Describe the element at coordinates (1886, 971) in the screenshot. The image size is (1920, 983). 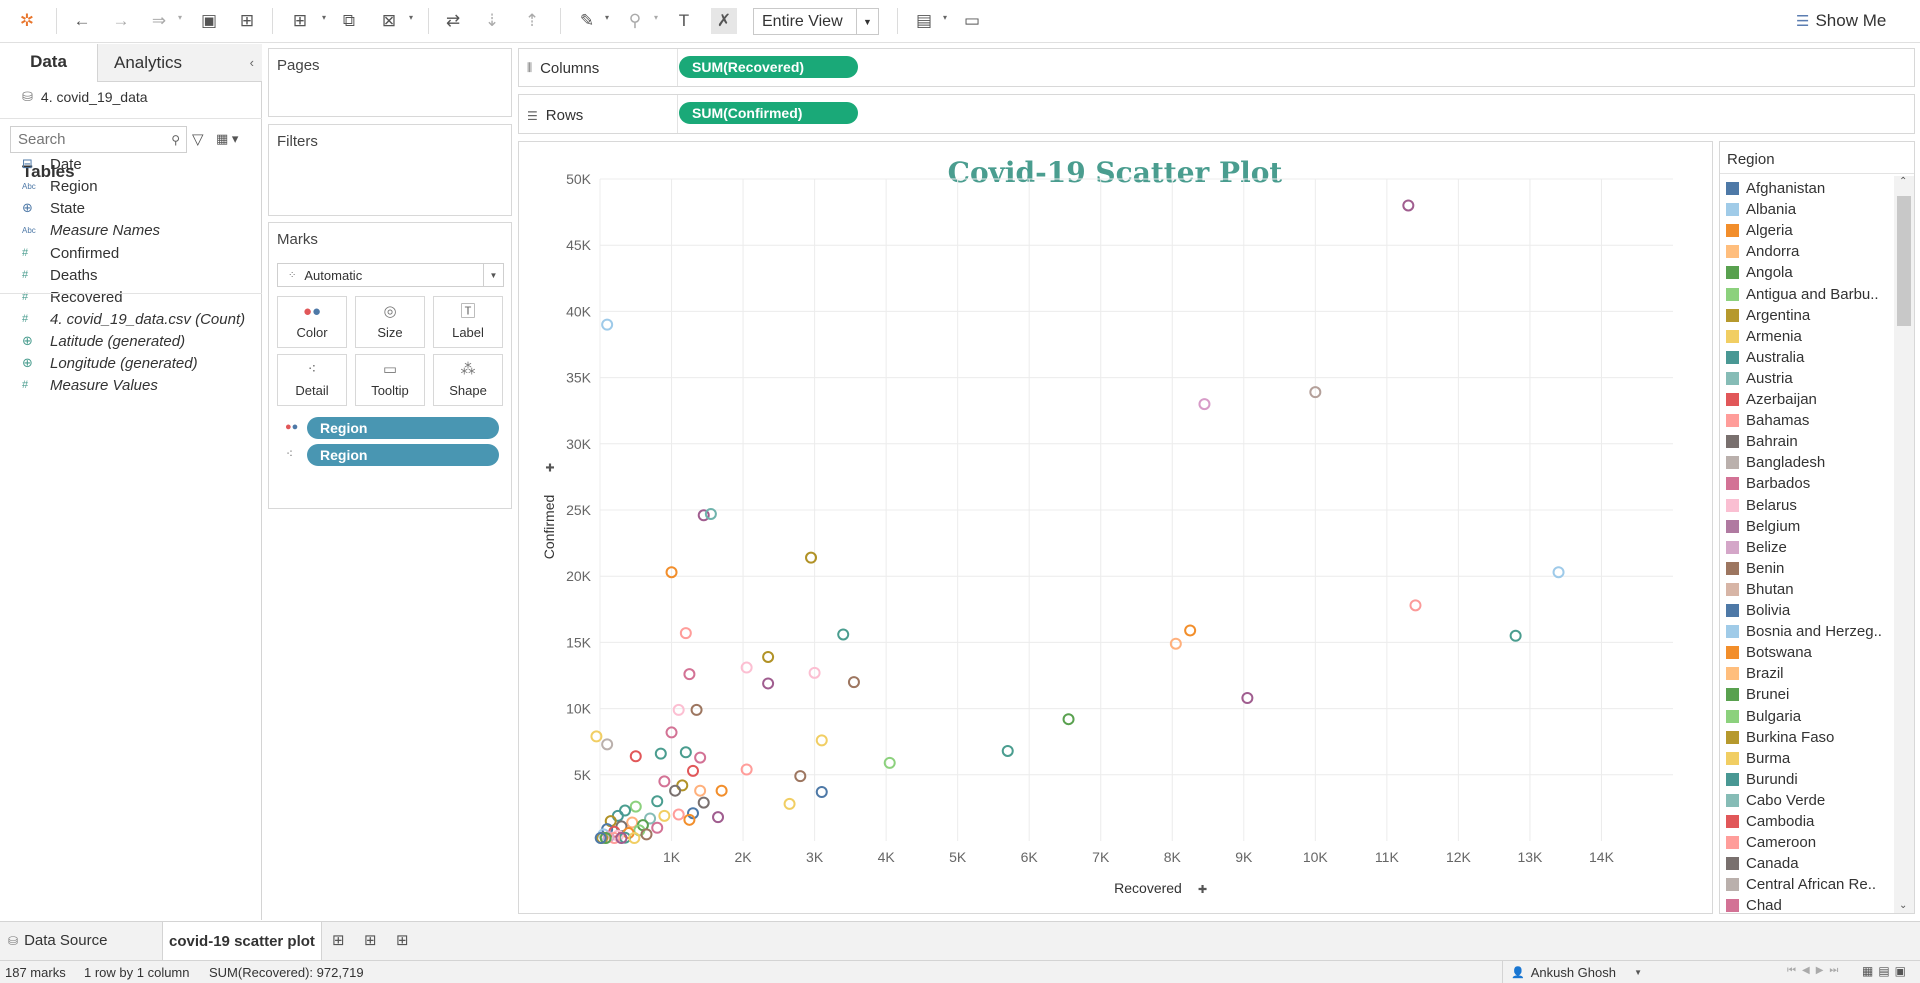
I see `sheet-view-icons: ▦▤▣` at that location.